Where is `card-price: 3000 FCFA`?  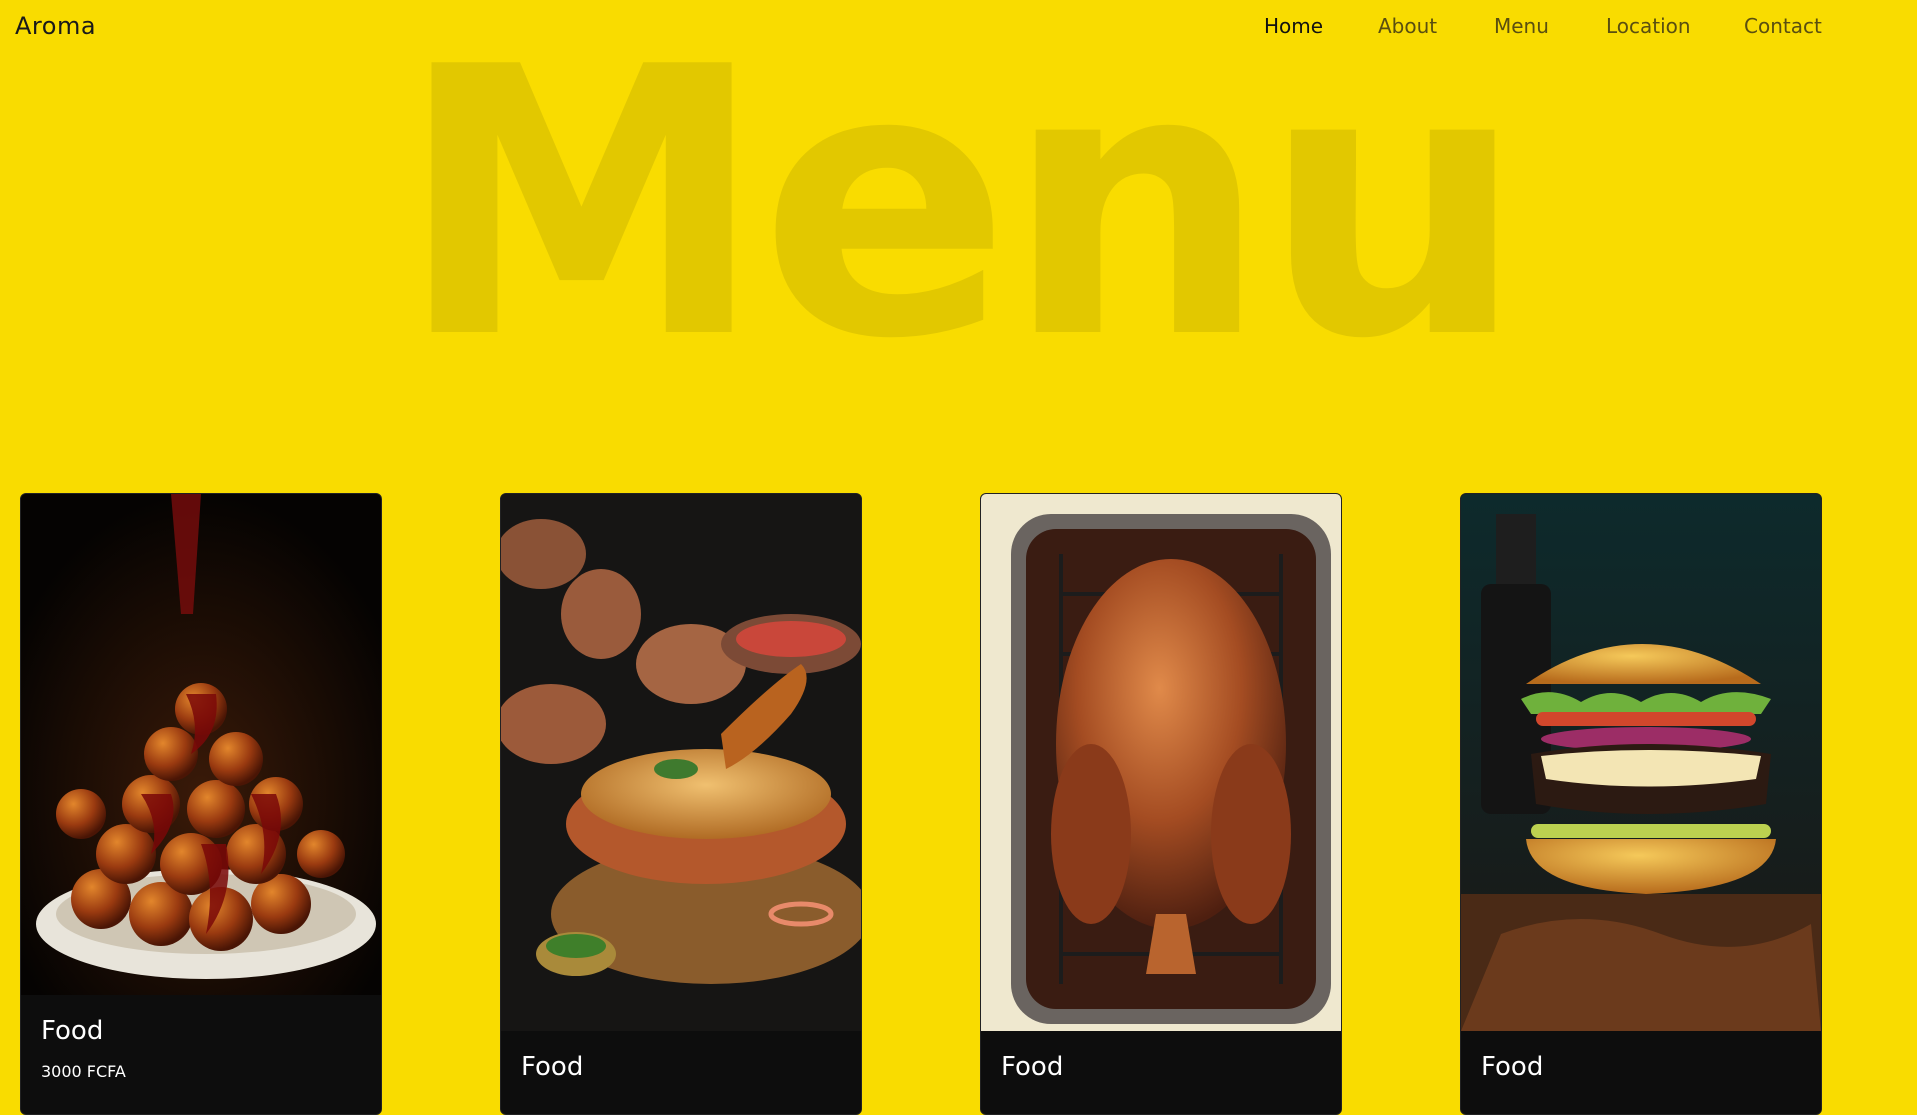
card-price: 3000 FCFA is located at coordinates (83, 1071).